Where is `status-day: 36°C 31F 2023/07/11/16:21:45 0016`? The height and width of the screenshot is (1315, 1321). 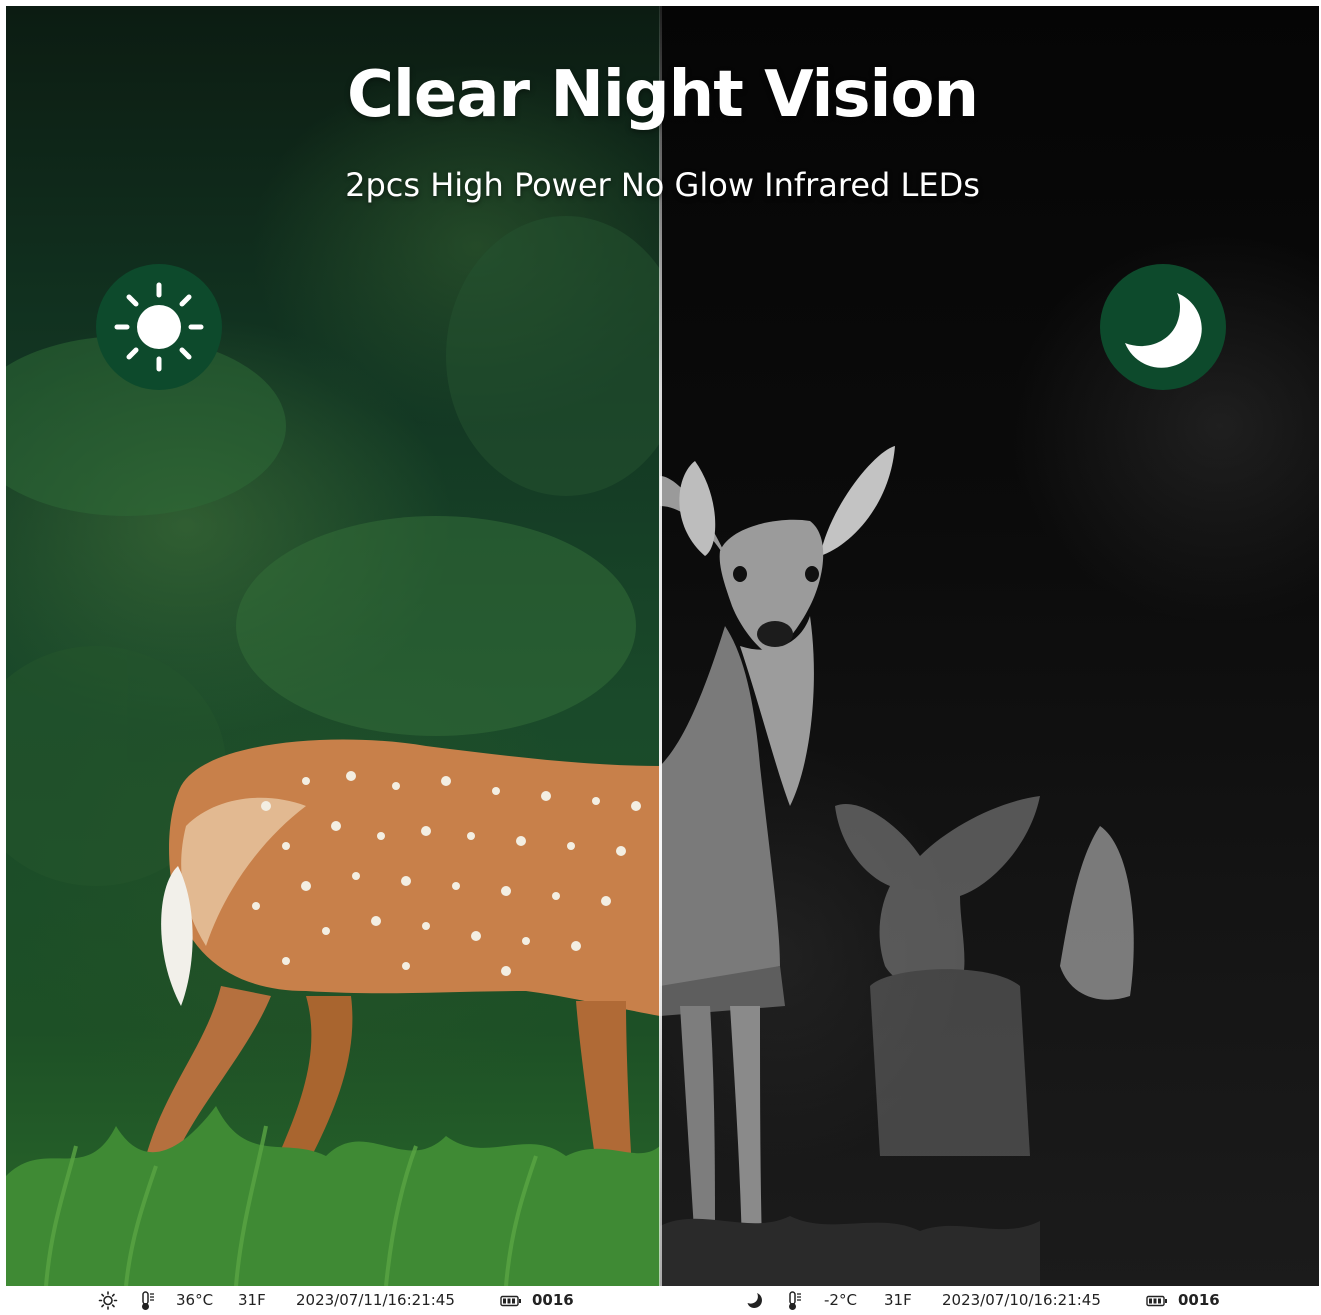
status-day: 36°C 31F 2023/07/11/16:21:45 0016 is located at coordinates (330, 1300).